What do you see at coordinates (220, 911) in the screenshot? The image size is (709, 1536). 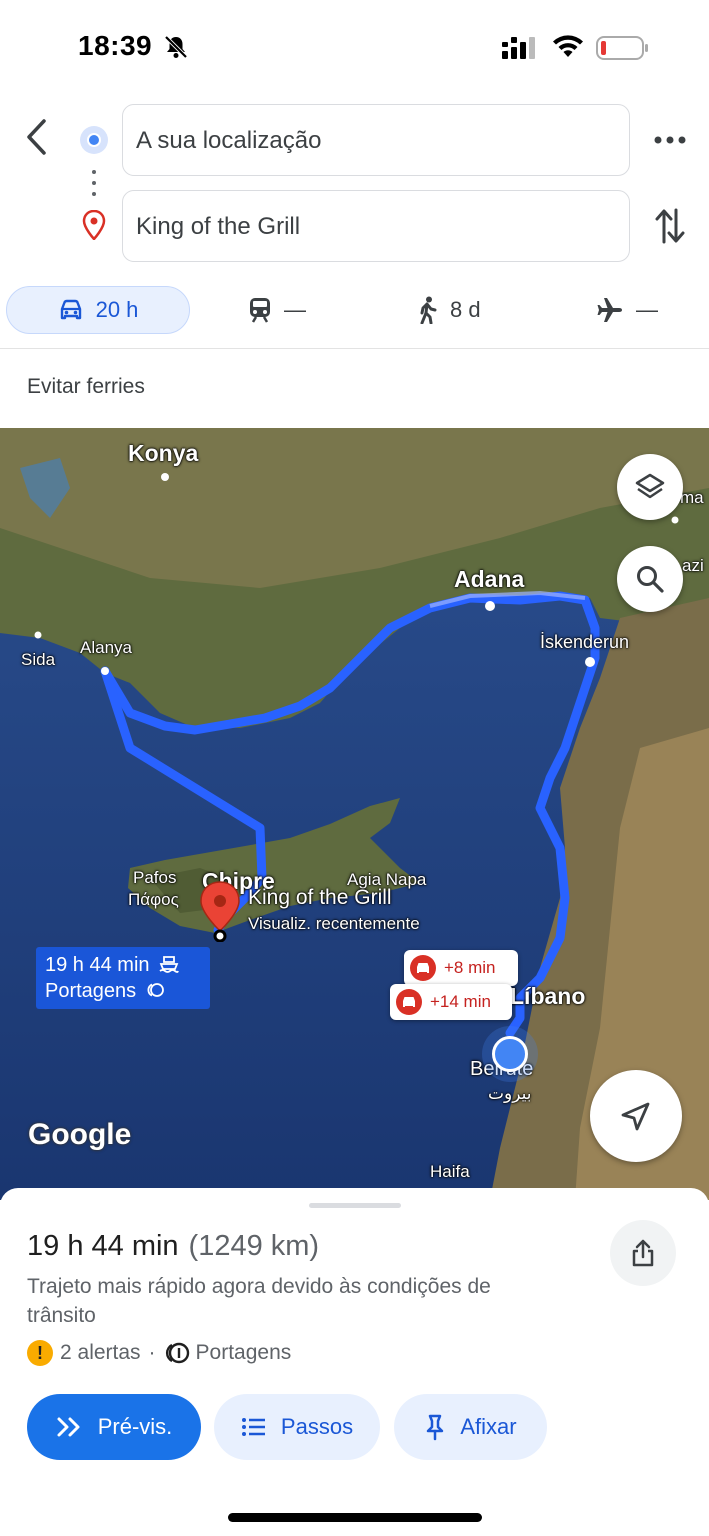 I see `destination-marker-icon` at bounding box center [220, 911].